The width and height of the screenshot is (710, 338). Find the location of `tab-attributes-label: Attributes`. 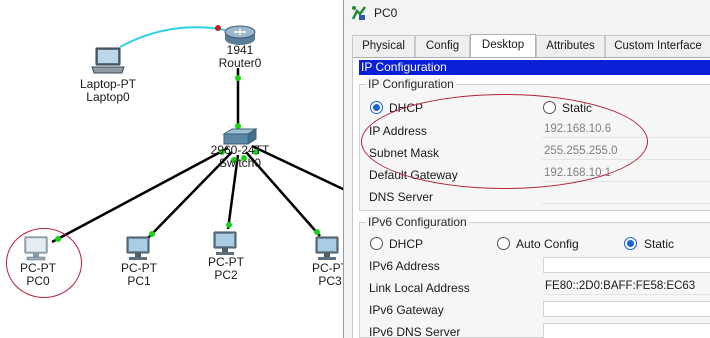

tab-attributes-label: Attributes is located at coordinates (570, 46).